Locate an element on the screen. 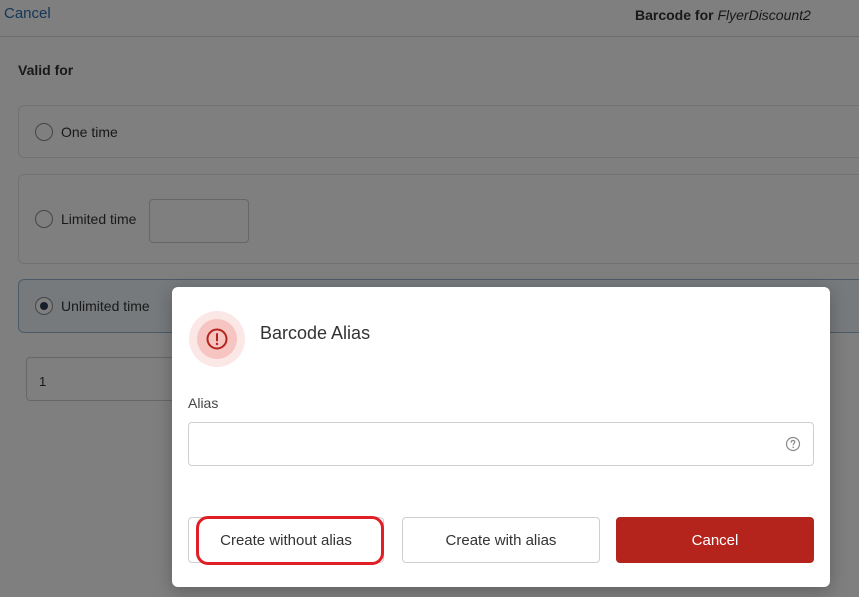 The height and width of the screenshot is (597, 859). modal-title: Barcode Alias is located at coordinates (315, 333).